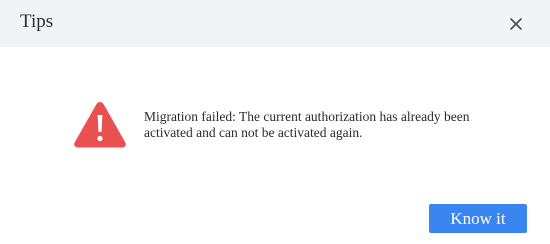  What do you see at coordinates (100, 124) in the screenshot?
I see `warning-triangle-icon` at bounding box center [100, 124].